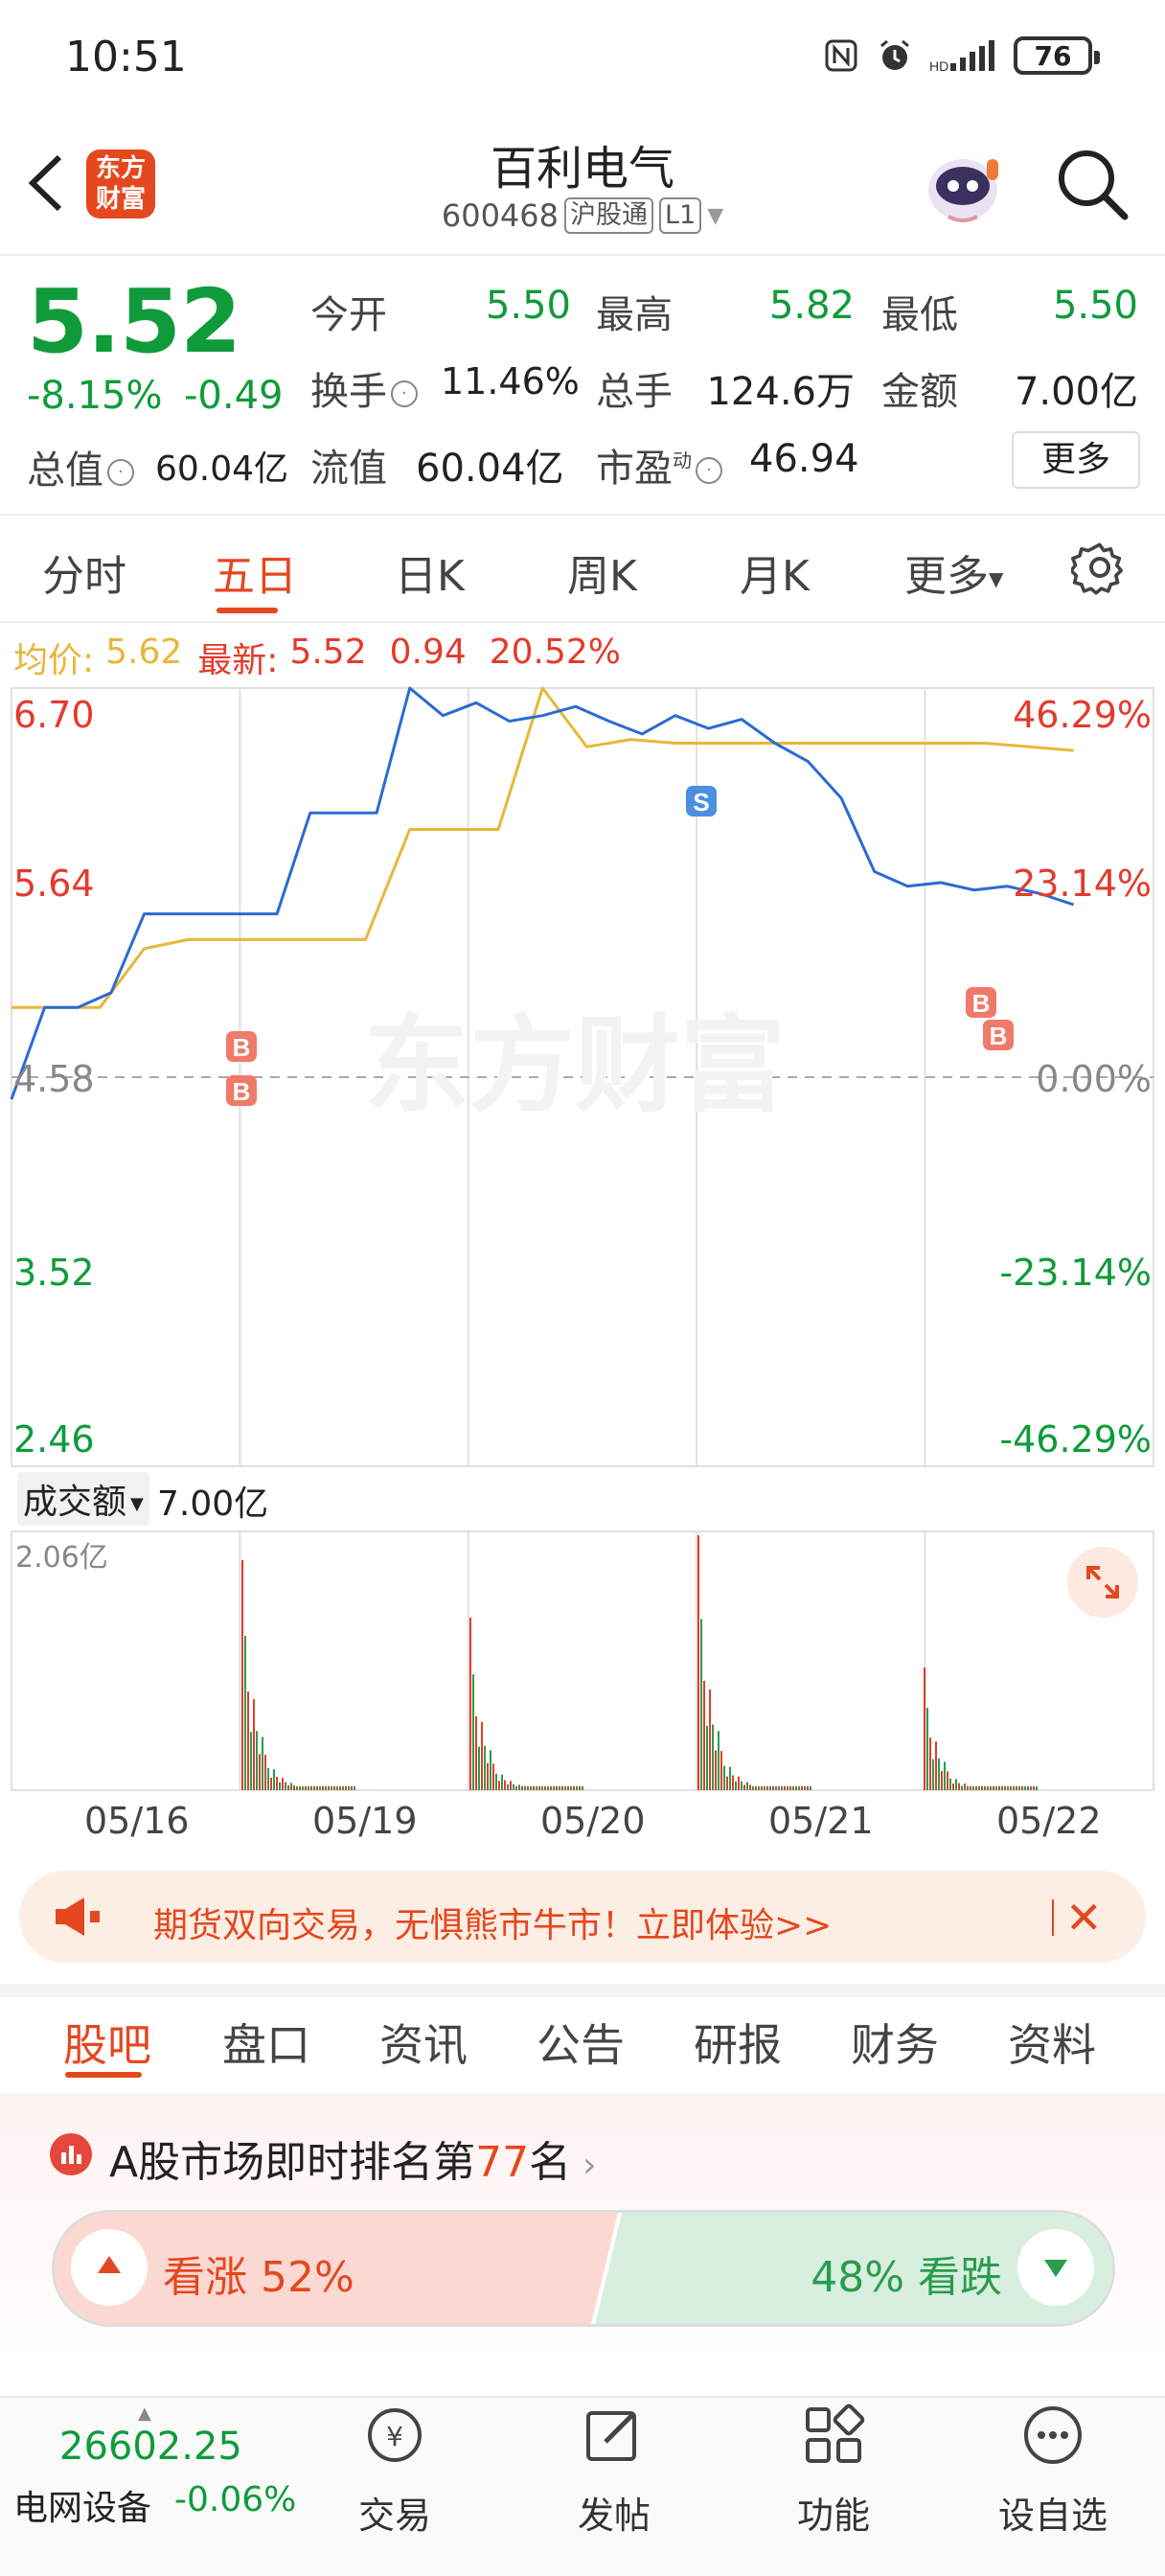 The image size is (1165, 2576). What do you see at coordinates (1056, 2267) in the screenshot?
I see `vote-bear-button` at bounding box center [1056, 2267].